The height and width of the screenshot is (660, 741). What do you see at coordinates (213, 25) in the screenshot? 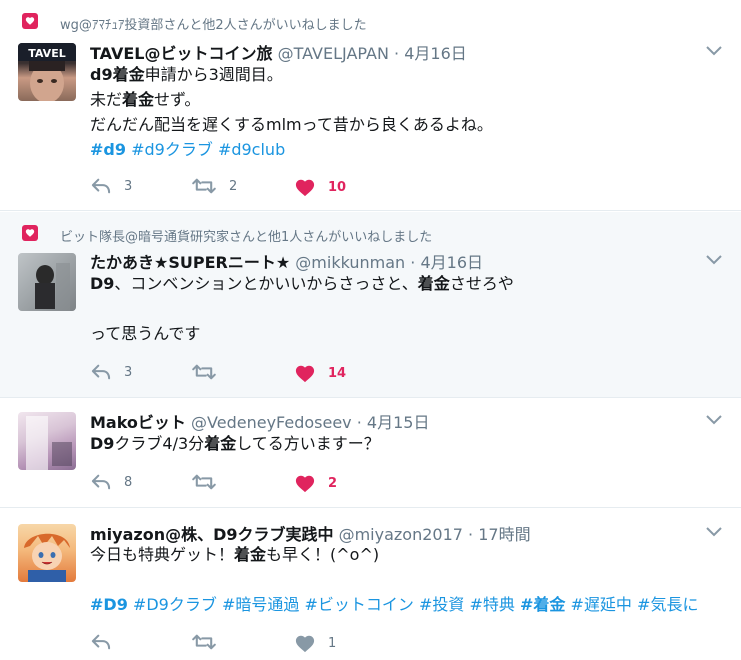
I see `social-context-text: wg@ｱﾏﾁｭｱ投資部さんと他2人さんがいいねしました` at bounding box center [213, 25].